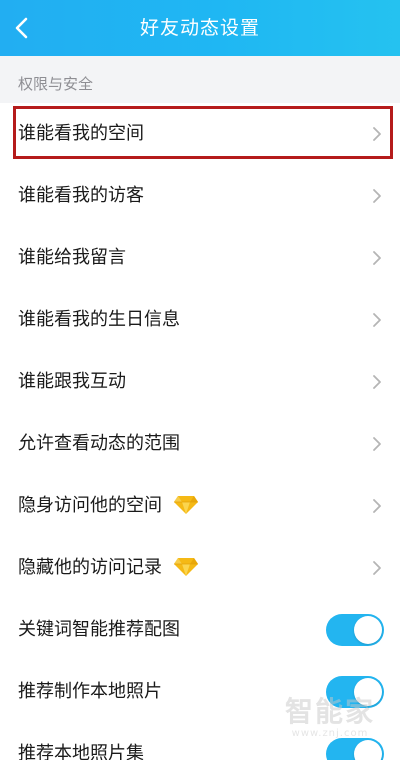  Describe the element at coordinates (200, 258) in the screenshot. I see `row-who-can-leave-messages: 谁能给我留言` at that location.